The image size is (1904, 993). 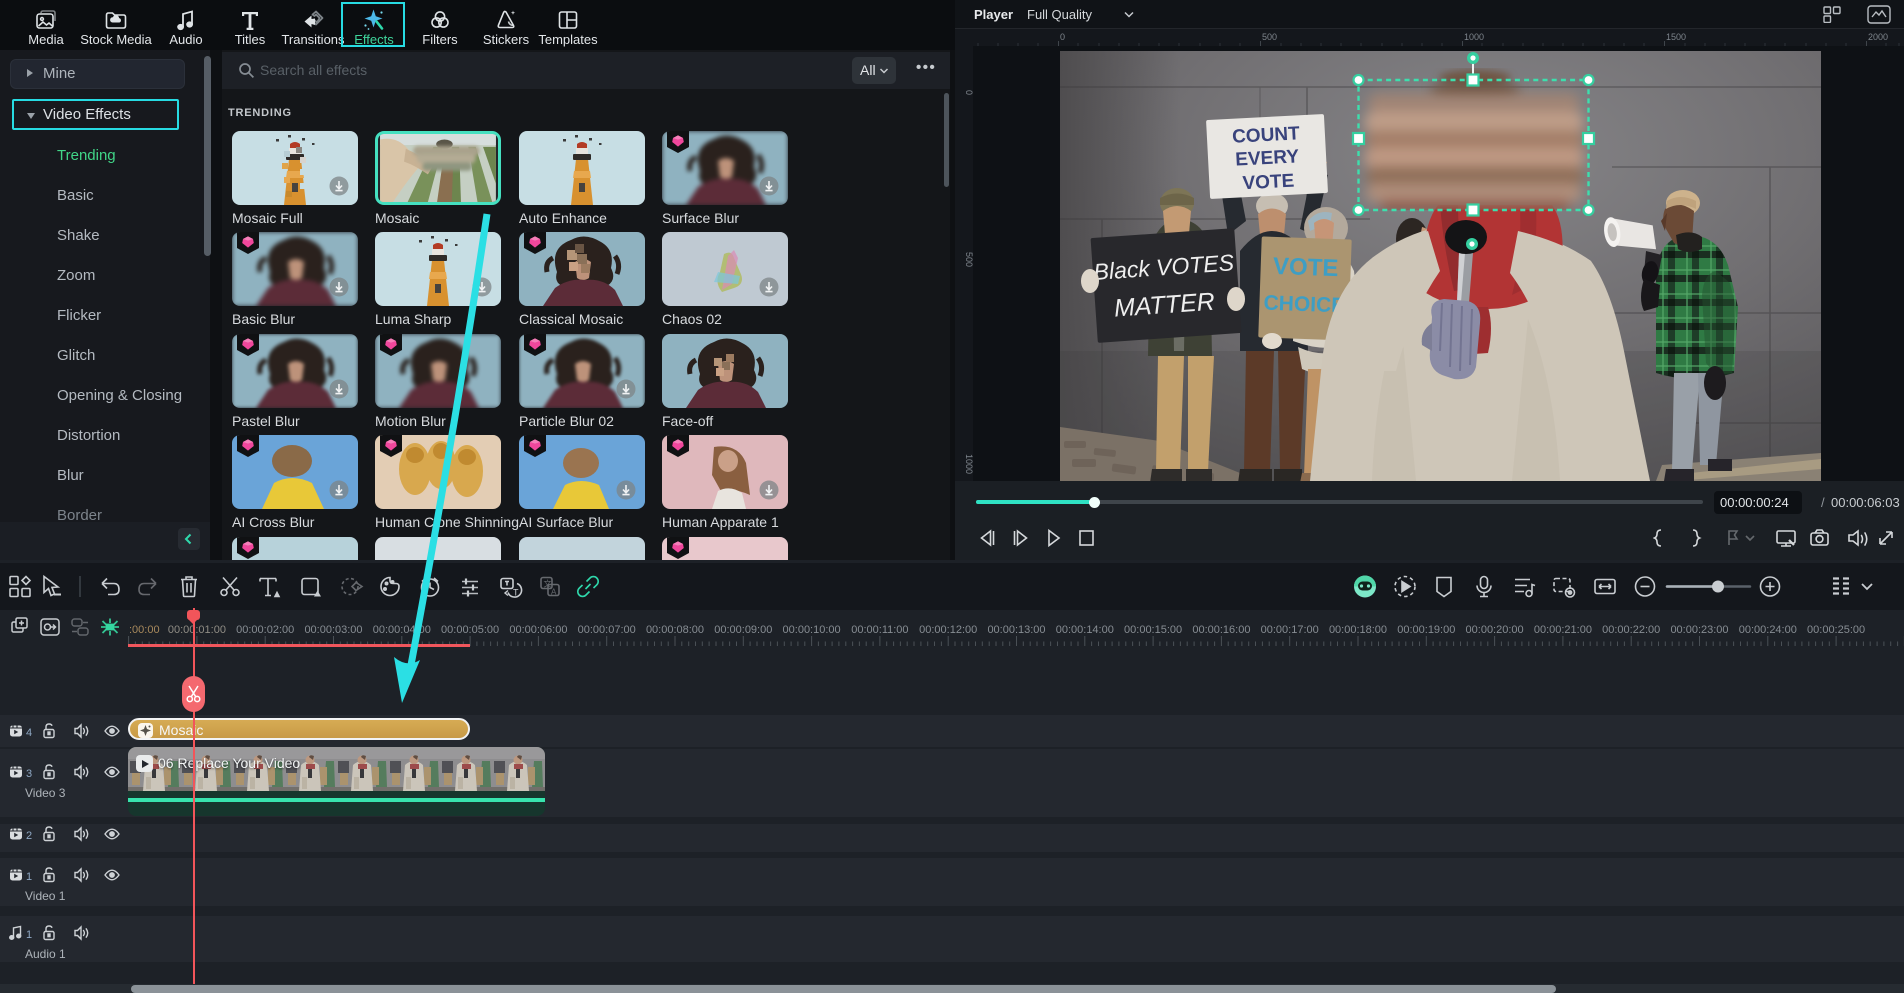 What do you see at coordinates (743, 630) in the screenshot?
I see `svg-text: 00:00:09:00` at bounding box center [743, 630].